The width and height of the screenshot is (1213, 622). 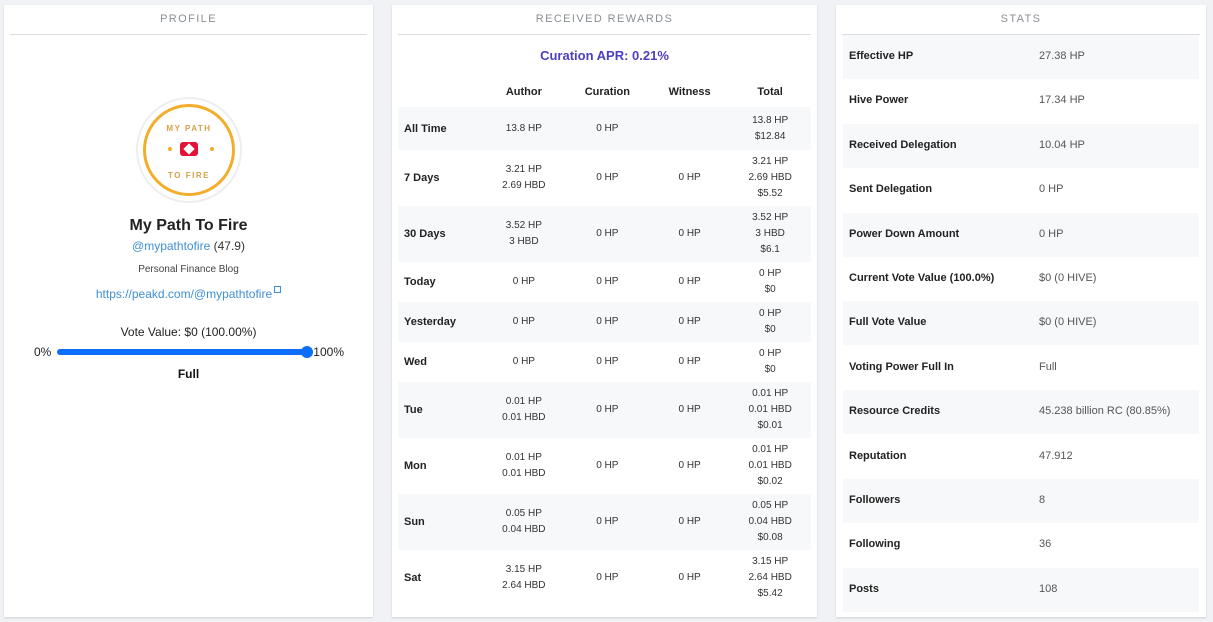 What do you see at coordinates (212, 149) in the screenshot?
I see `avatar-dot-right` at bounding box center [212, 149].